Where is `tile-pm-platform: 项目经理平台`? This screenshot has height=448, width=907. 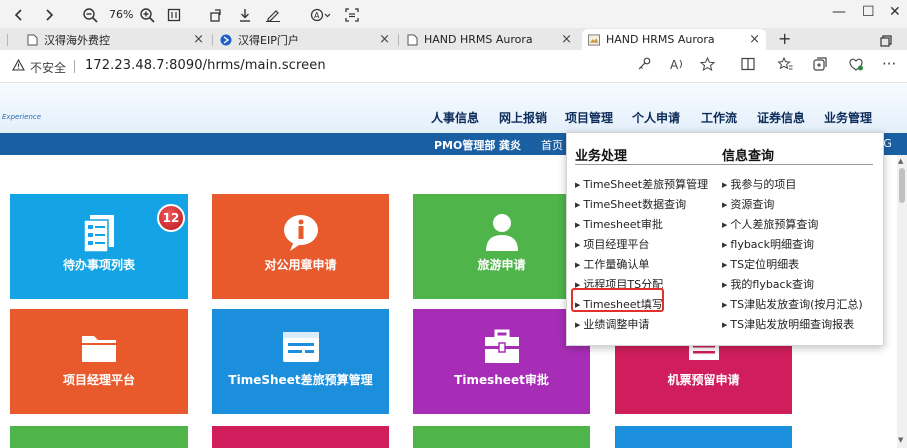 tile-pm-platform: 项目经理平台 is located at coordinates (99, 361).